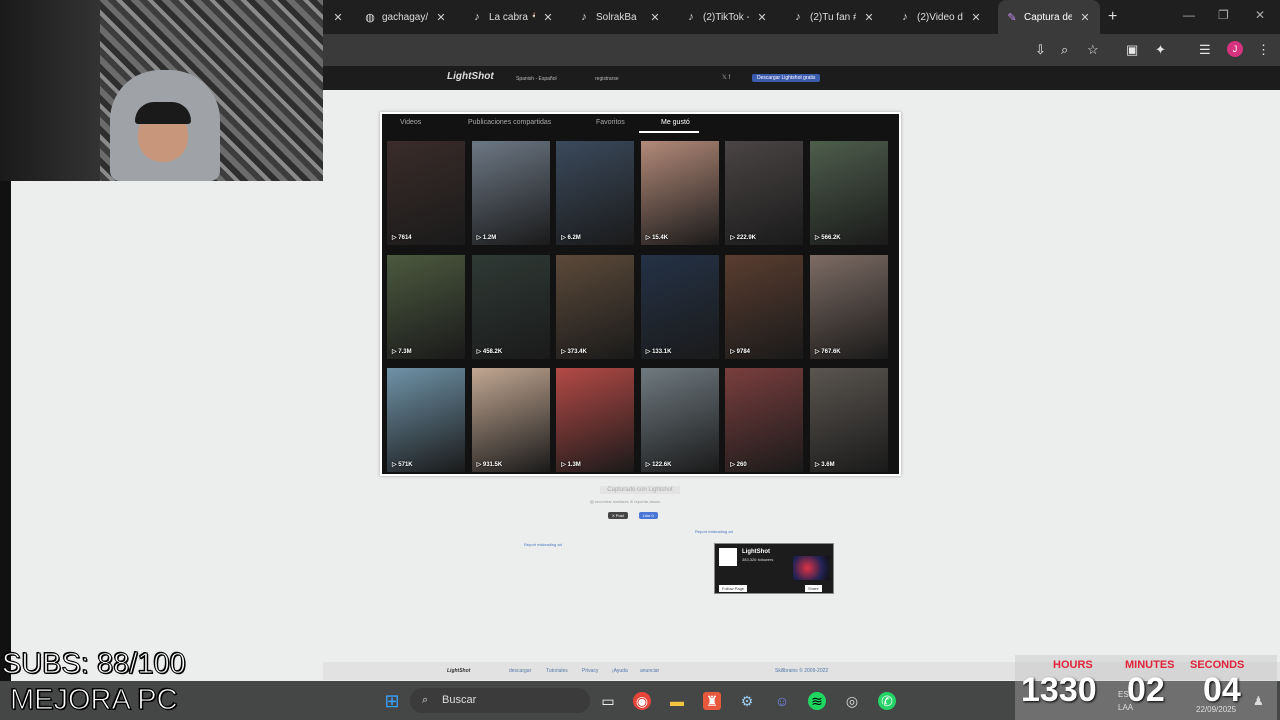 Image resolution: width=1280 pixels, height=720 pixels. What do you see at coordinates (590, 671) in the screenshot?
I see `footer-link-privacy: Privacy` at bounding box center [590, 671].